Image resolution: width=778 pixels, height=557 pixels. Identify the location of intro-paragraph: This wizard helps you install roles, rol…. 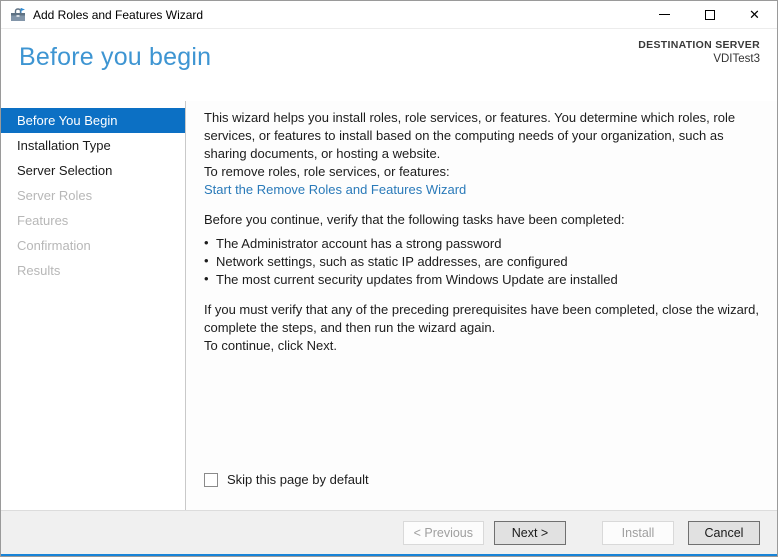
(470, 135).